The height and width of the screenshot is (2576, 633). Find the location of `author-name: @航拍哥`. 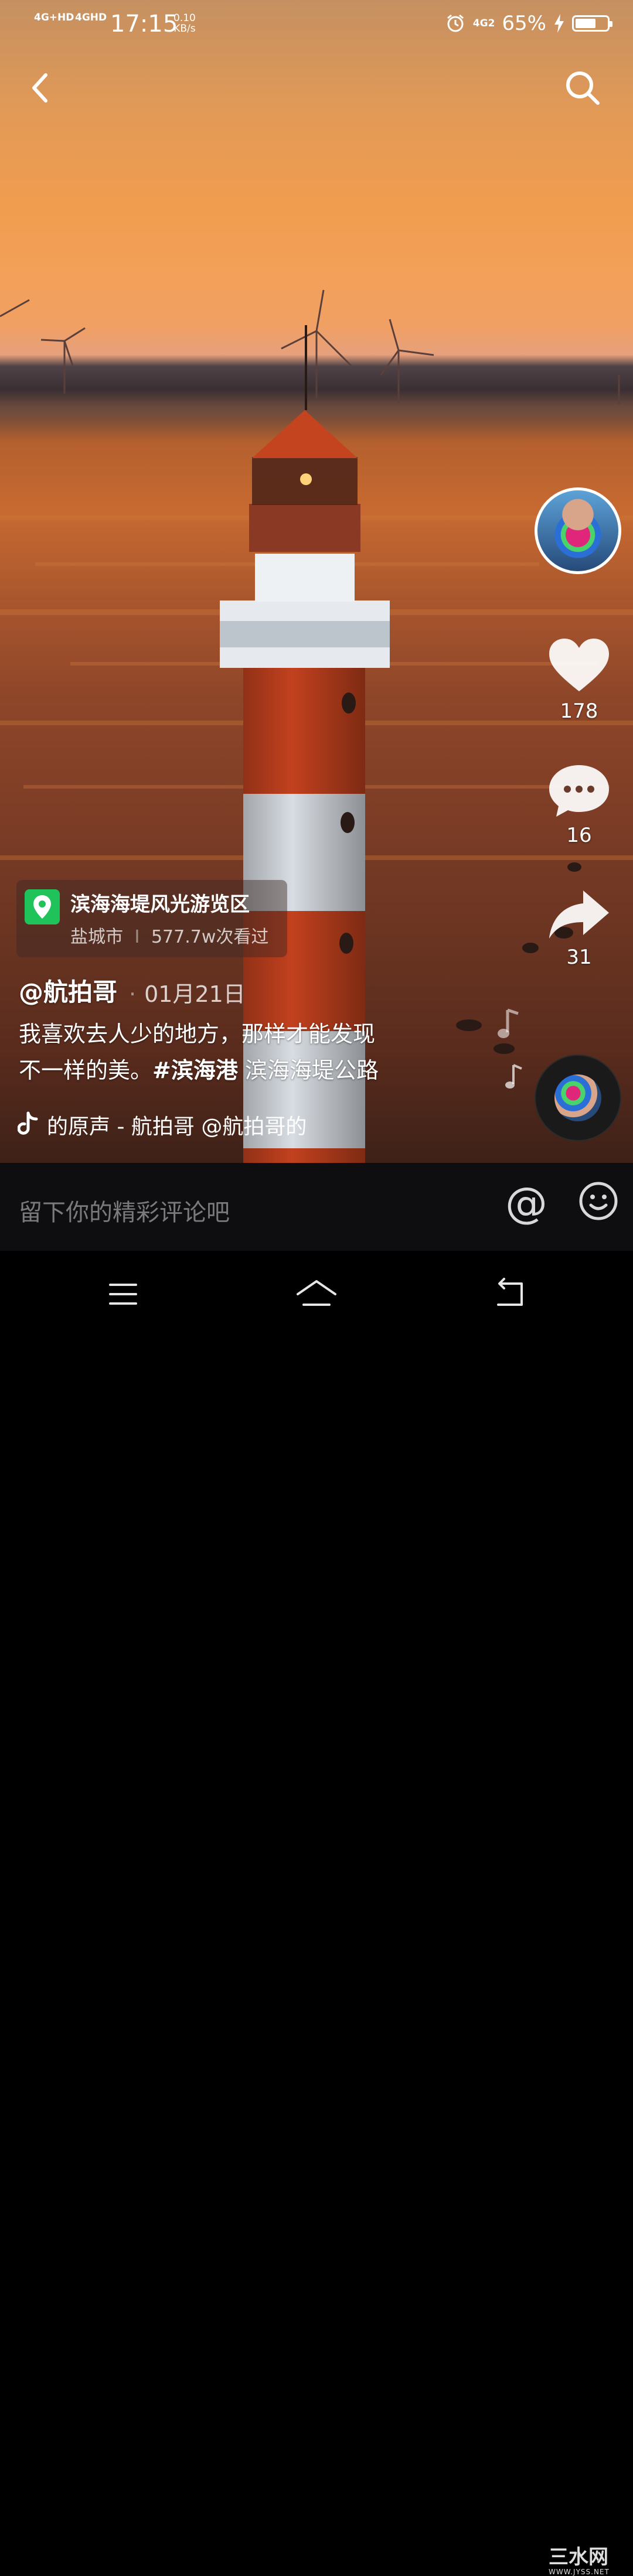

author-name: @航拍哥 is located at coordinates (68, 990).